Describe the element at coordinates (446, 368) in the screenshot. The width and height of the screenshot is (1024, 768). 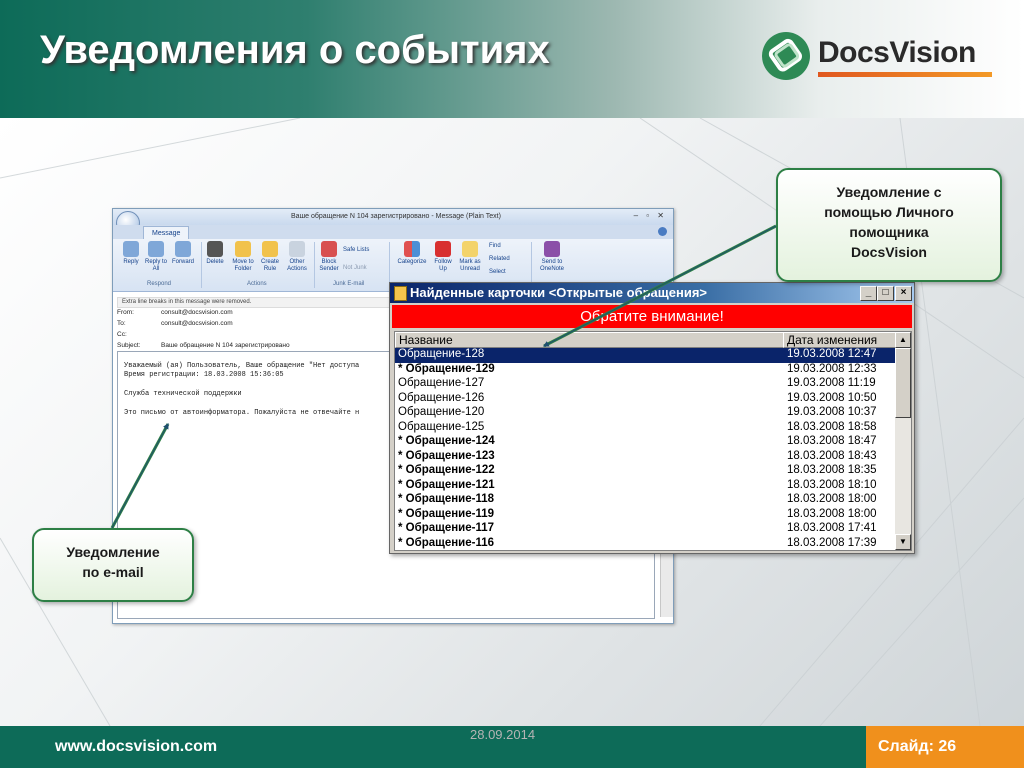
I see `card-name: * Обращение-129` at that location.